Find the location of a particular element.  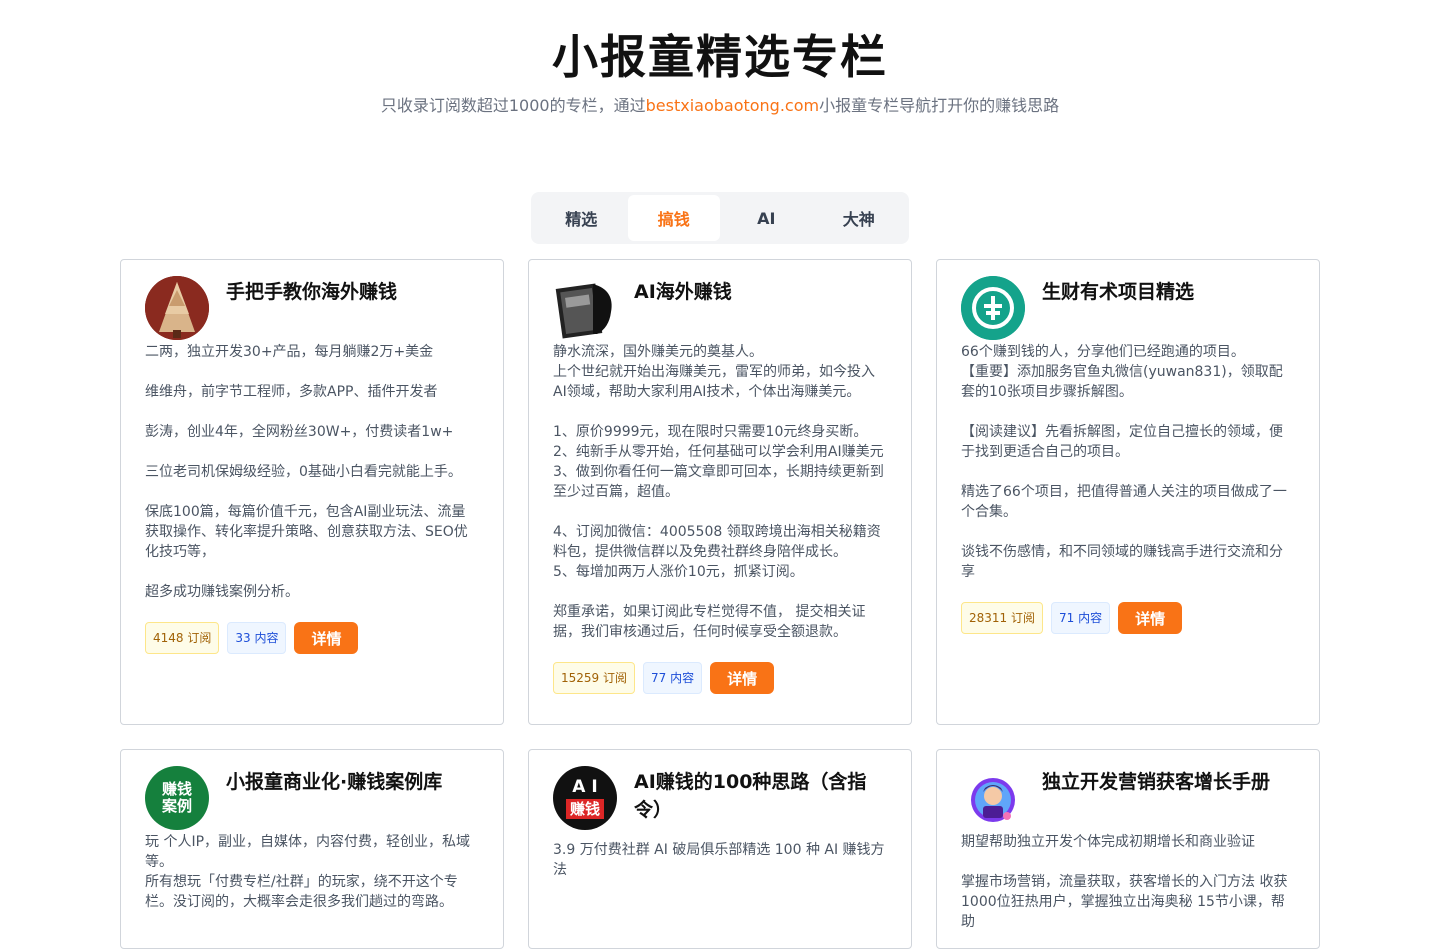

card-footer: 28311 订阅 71 内容 详情 is located at coordinates (1128, 618).